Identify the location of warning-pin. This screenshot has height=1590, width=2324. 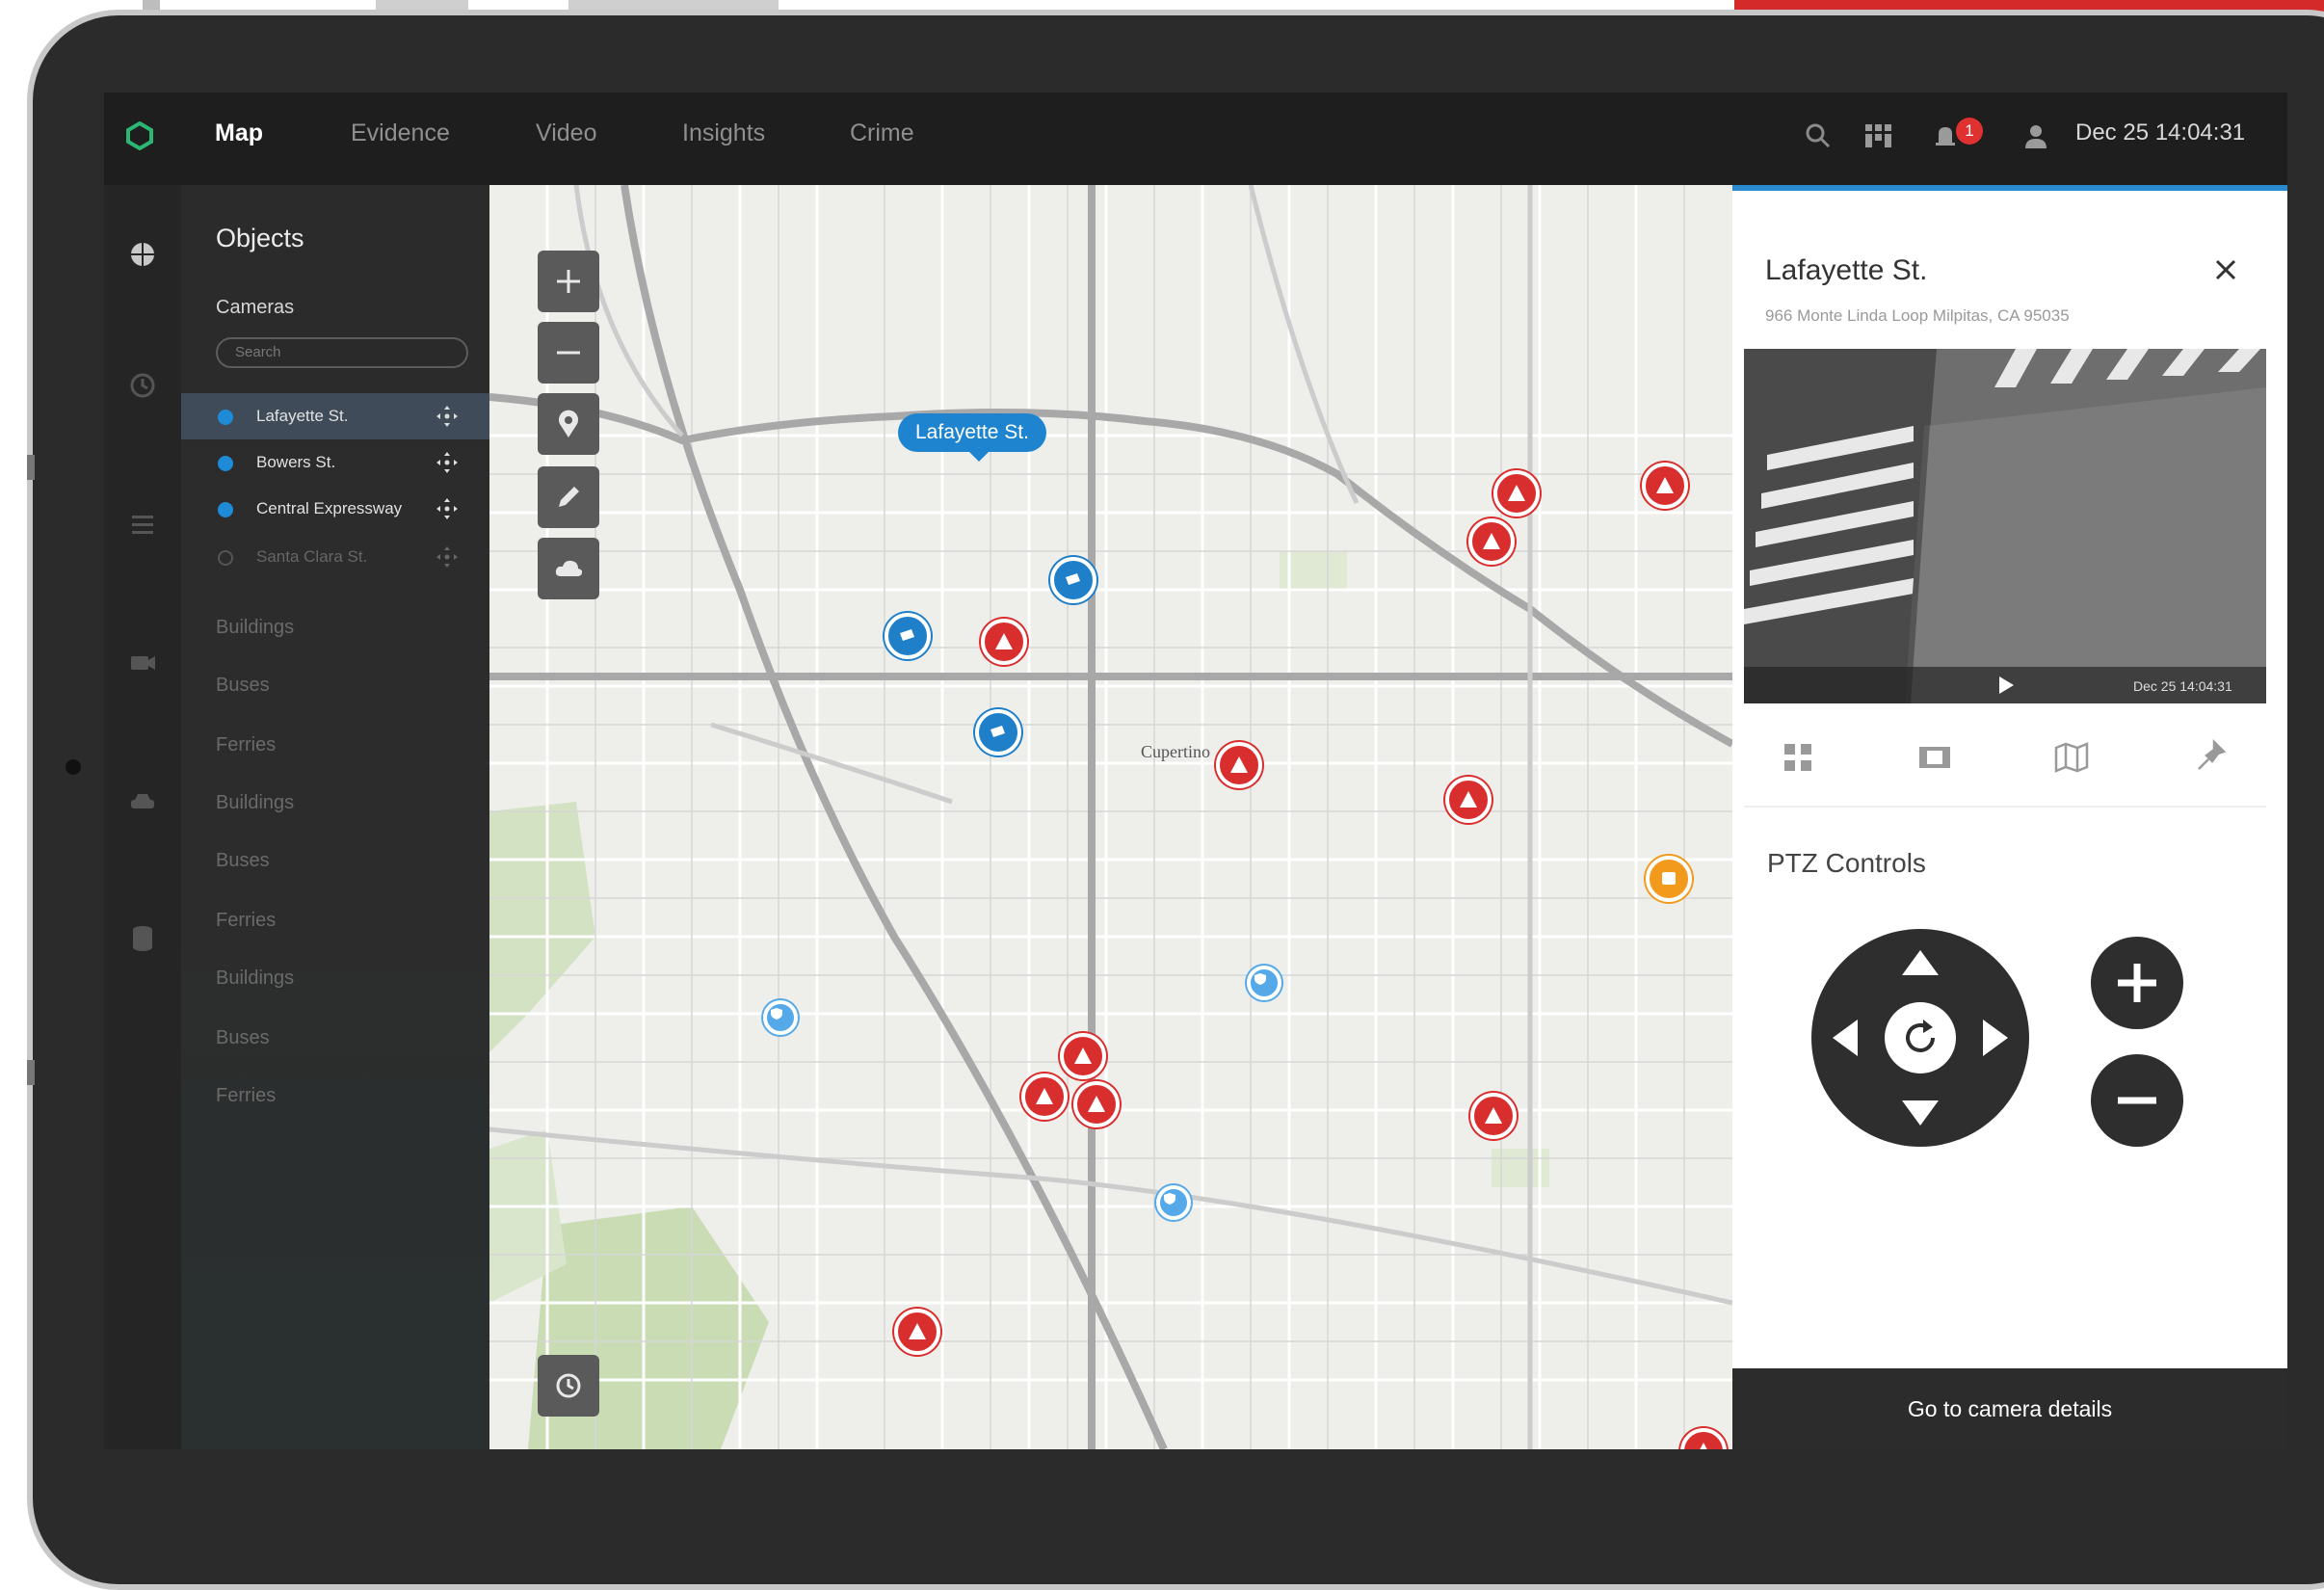
(1669, 879).